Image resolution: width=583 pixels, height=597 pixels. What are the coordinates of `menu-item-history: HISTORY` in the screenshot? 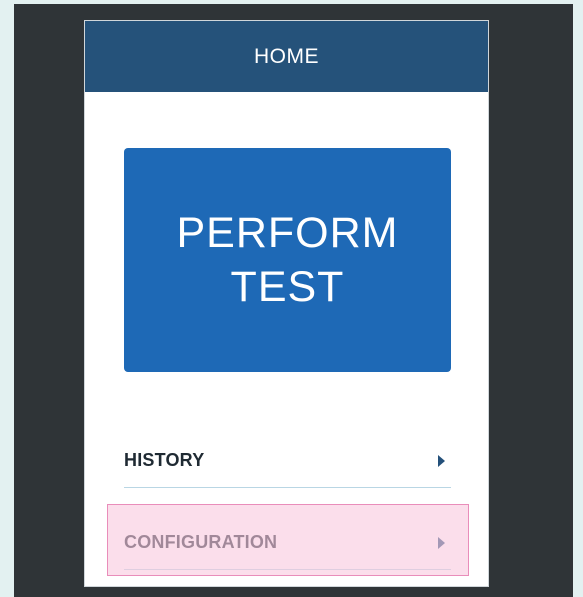 It's located at (287, 461).